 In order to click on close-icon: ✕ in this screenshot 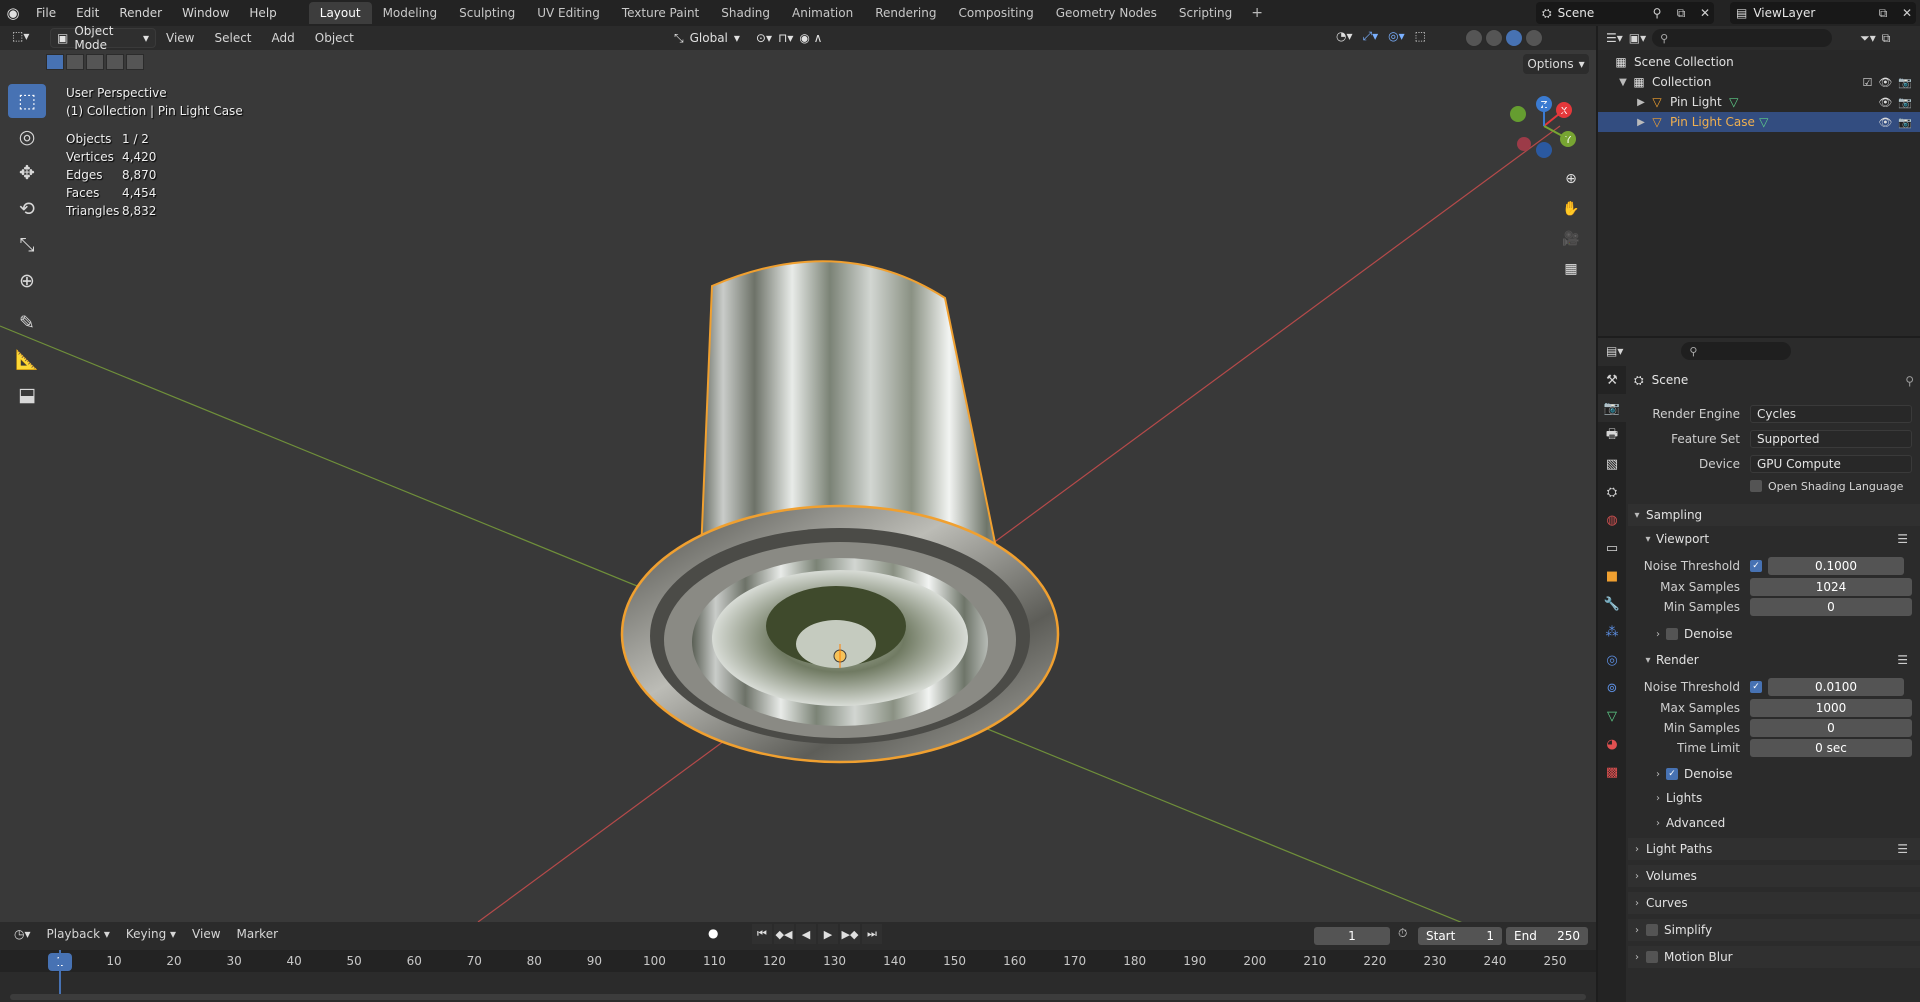, I will do `click(1907, 13)`.